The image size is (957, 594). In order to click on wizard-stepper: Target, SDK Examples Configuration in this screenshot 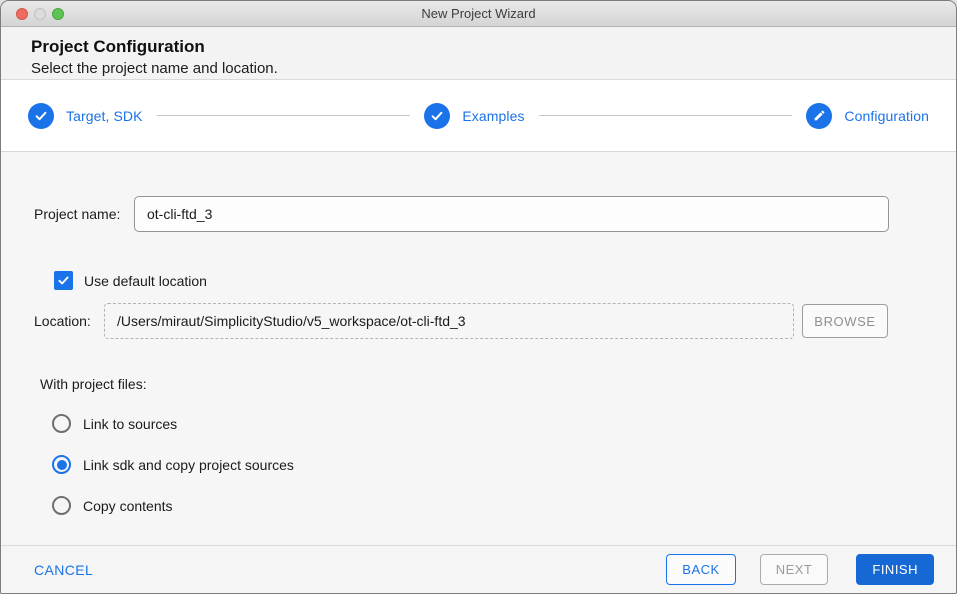, I will do `click(478, 116)`.